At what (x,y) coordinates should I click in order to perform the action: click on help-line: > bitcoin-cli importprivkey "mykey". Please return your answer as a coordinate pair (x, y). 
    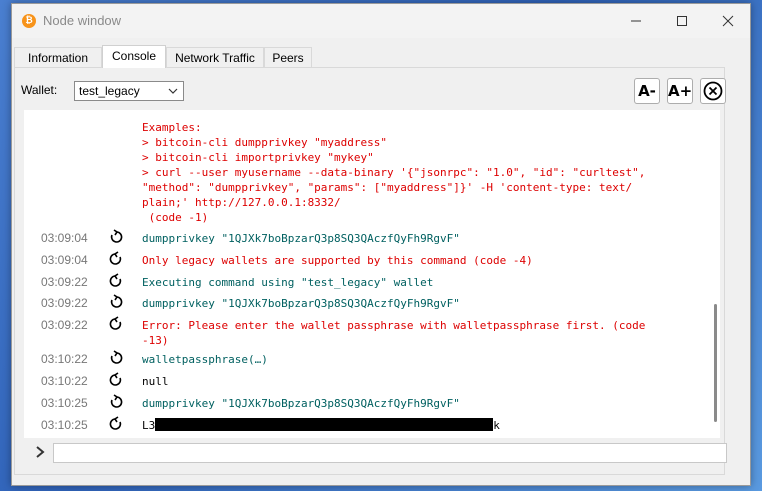
    Looking at the image, I should click on (258, 157).